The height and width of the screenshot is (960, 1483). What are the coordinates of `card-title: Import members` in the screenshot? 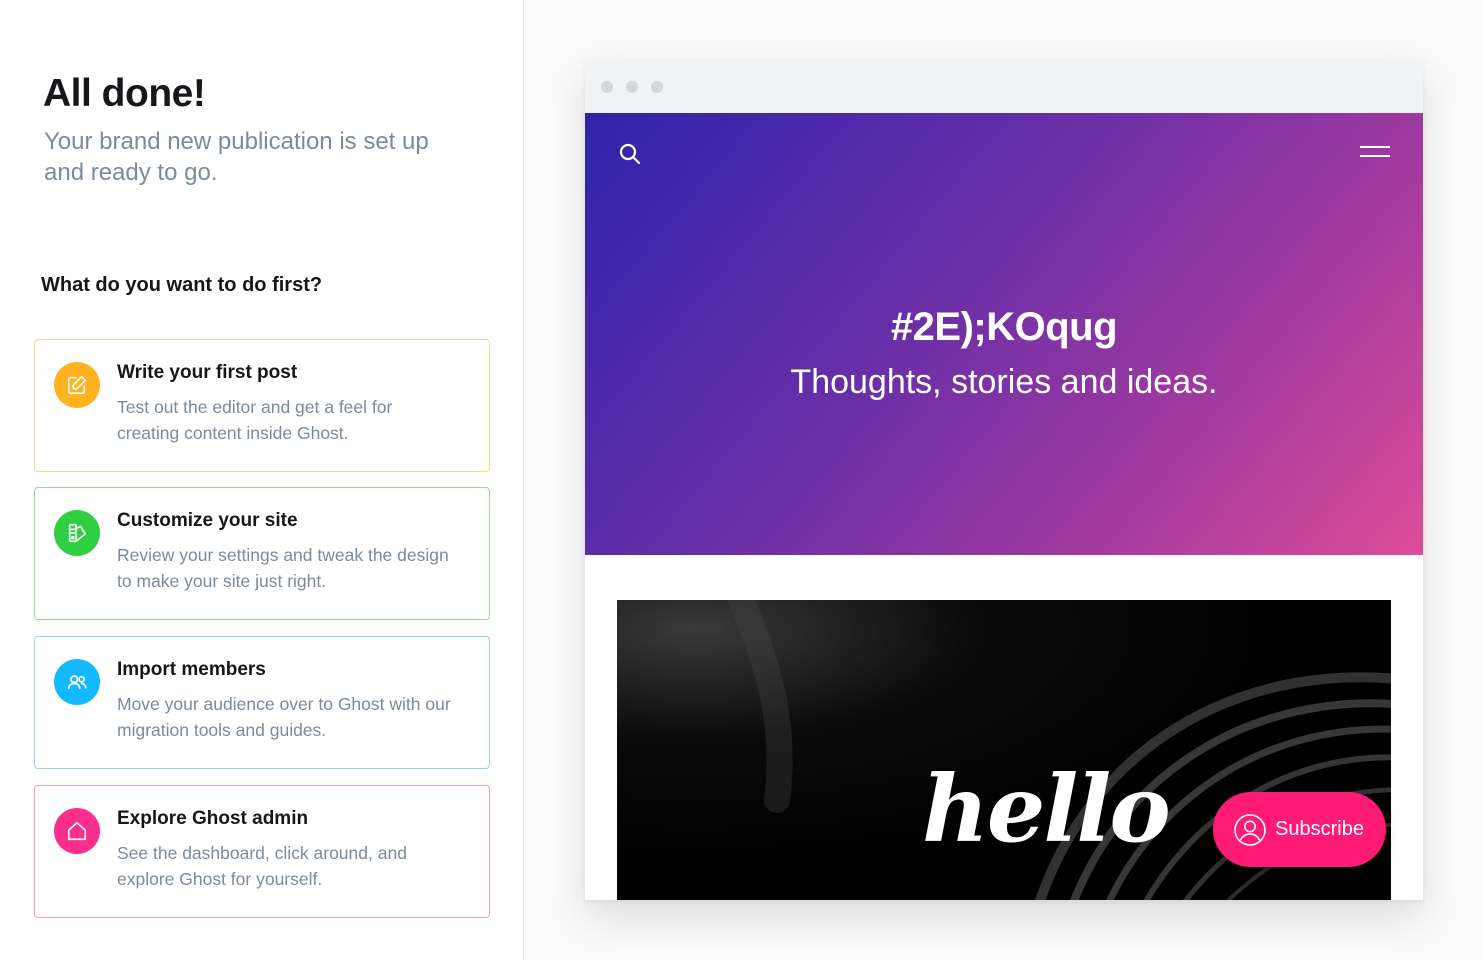 It's located at (191, 669).